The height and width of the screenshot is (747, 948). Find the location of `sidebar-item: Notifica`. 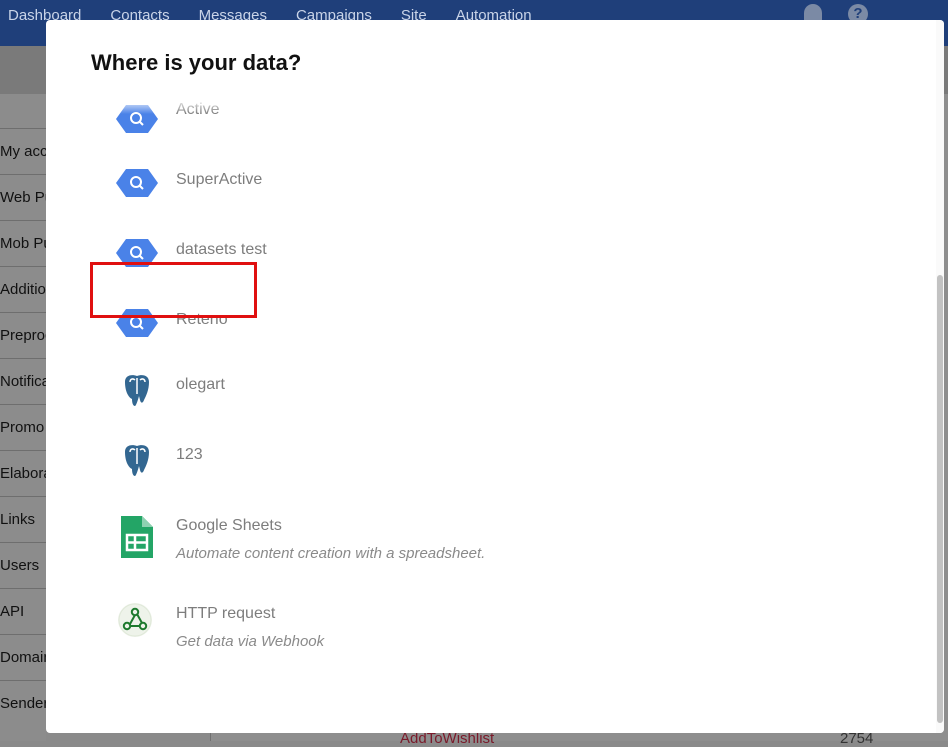

sidebar-item: Notifica is located at coordinates (23, 381).